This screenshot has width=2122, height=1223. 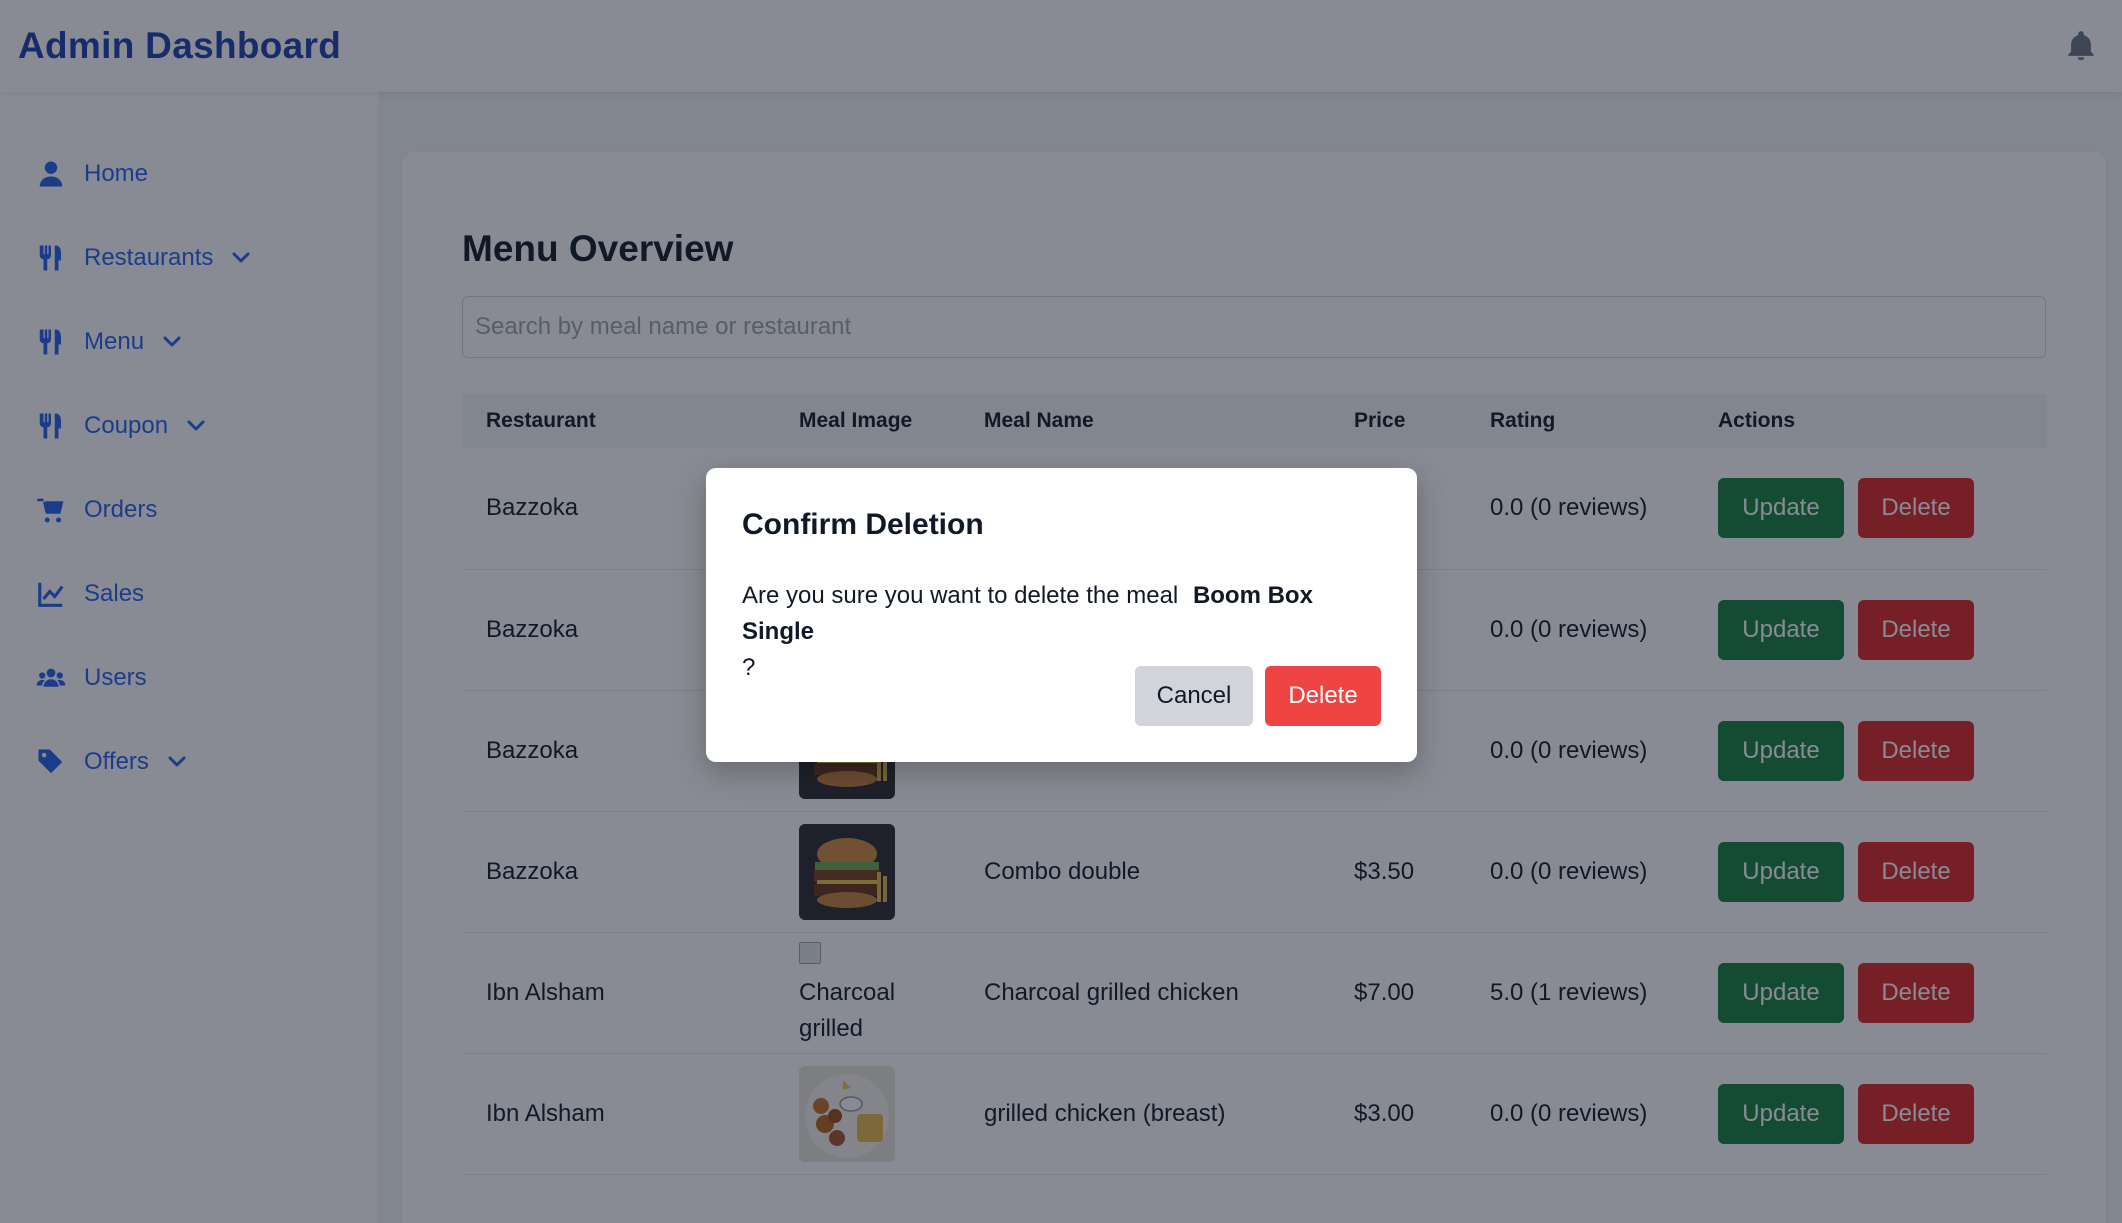 What do you see at coordinates (1194, 696) in the screenshot?
I see `cancel-button: Cancel` at bounding box center [1194, 696].